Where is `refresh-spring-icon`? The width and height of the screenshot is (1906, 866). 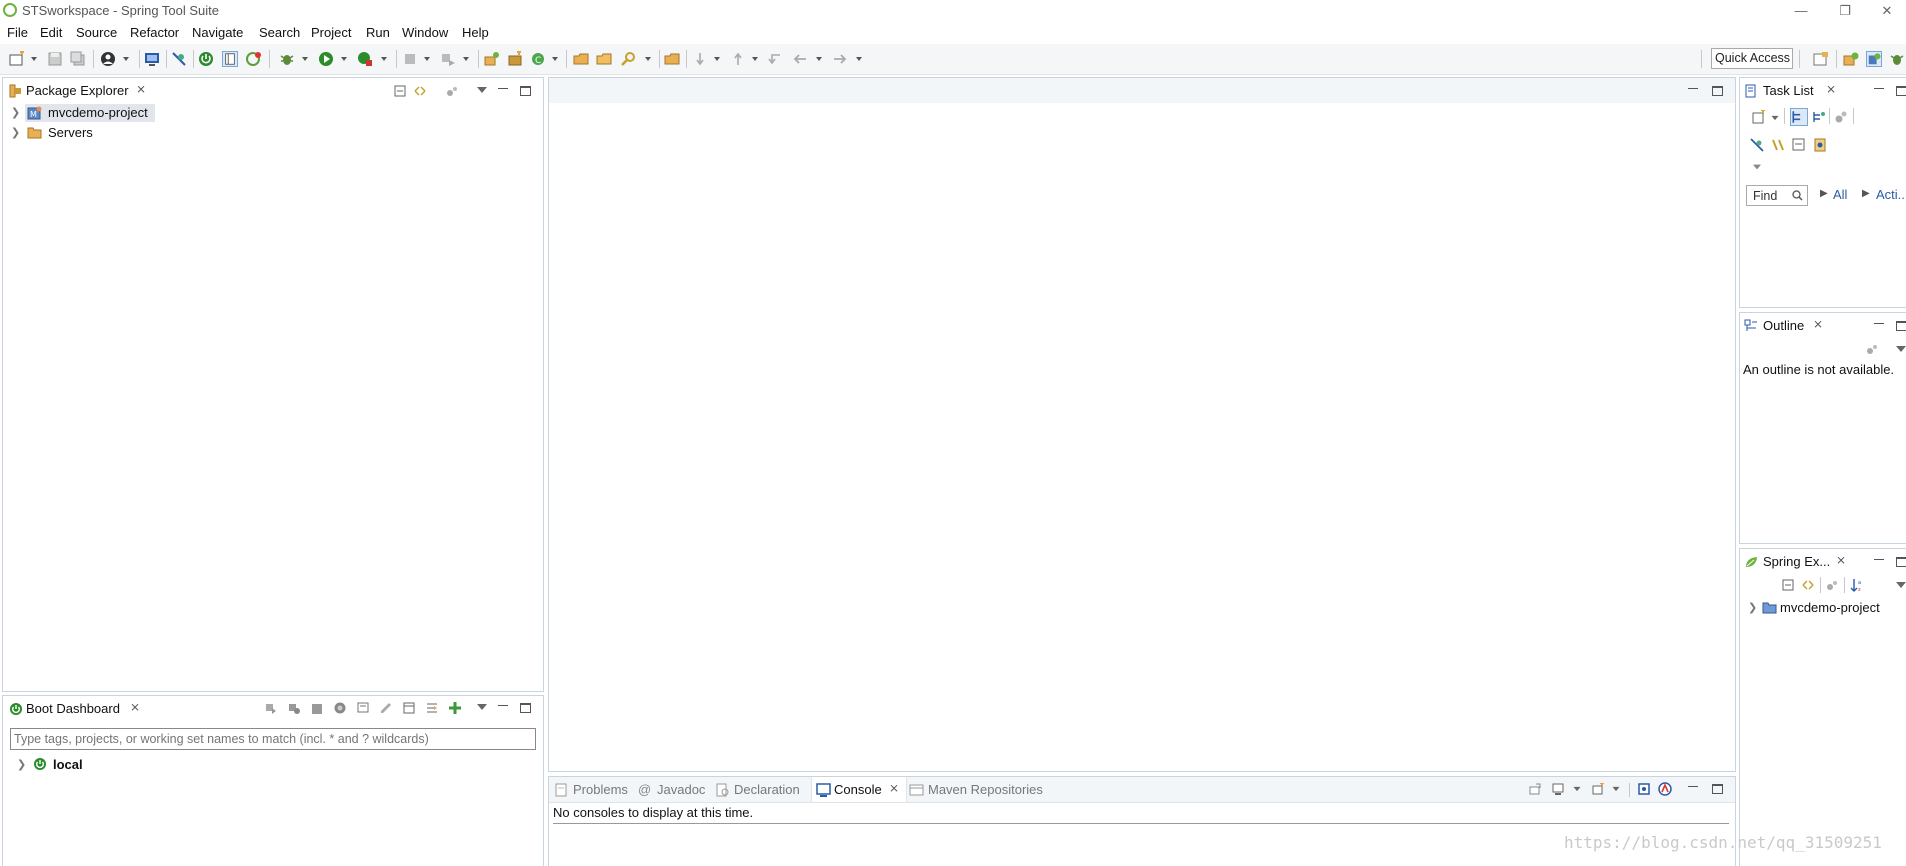
refresh-spring-icon is located at coordinates (254, 59).